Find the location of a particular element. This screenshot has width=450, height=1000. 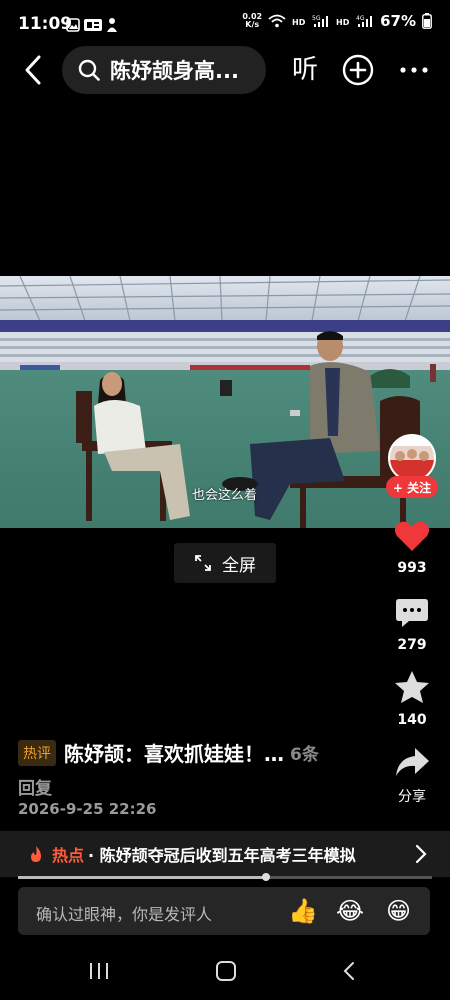

laughing-emoji-icon: 😂 is located at coordinates (350, 911).